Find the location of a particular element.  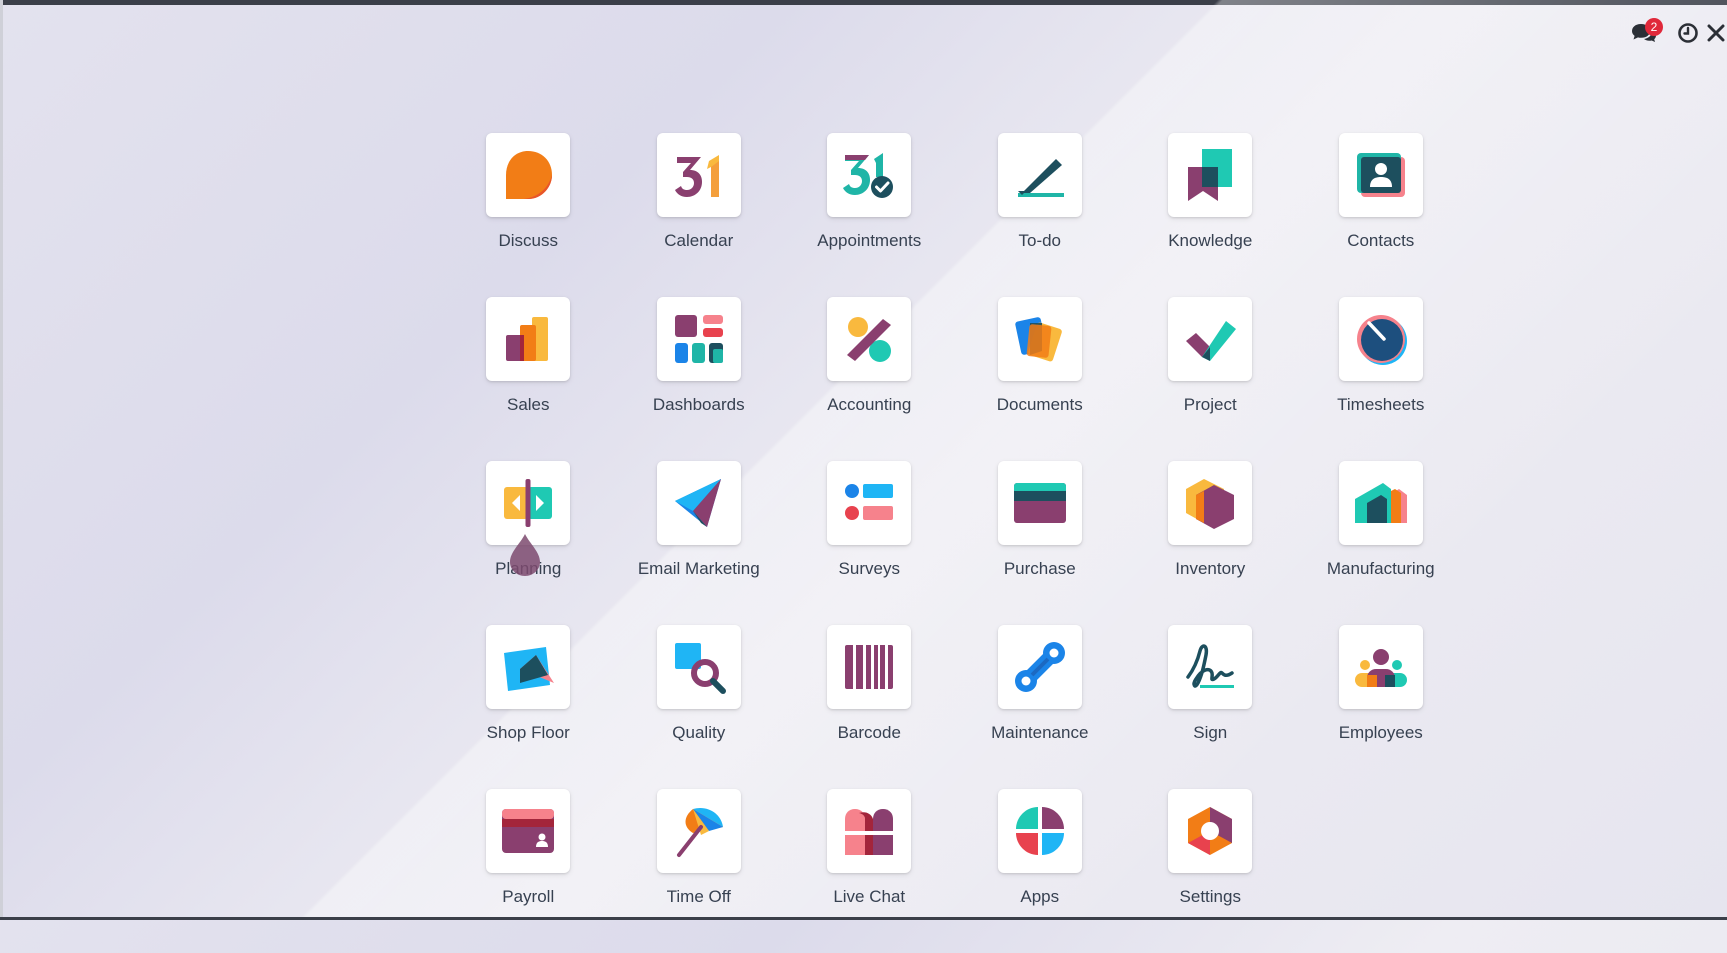

app-label: Documents is located at coordinates (1039, 404).